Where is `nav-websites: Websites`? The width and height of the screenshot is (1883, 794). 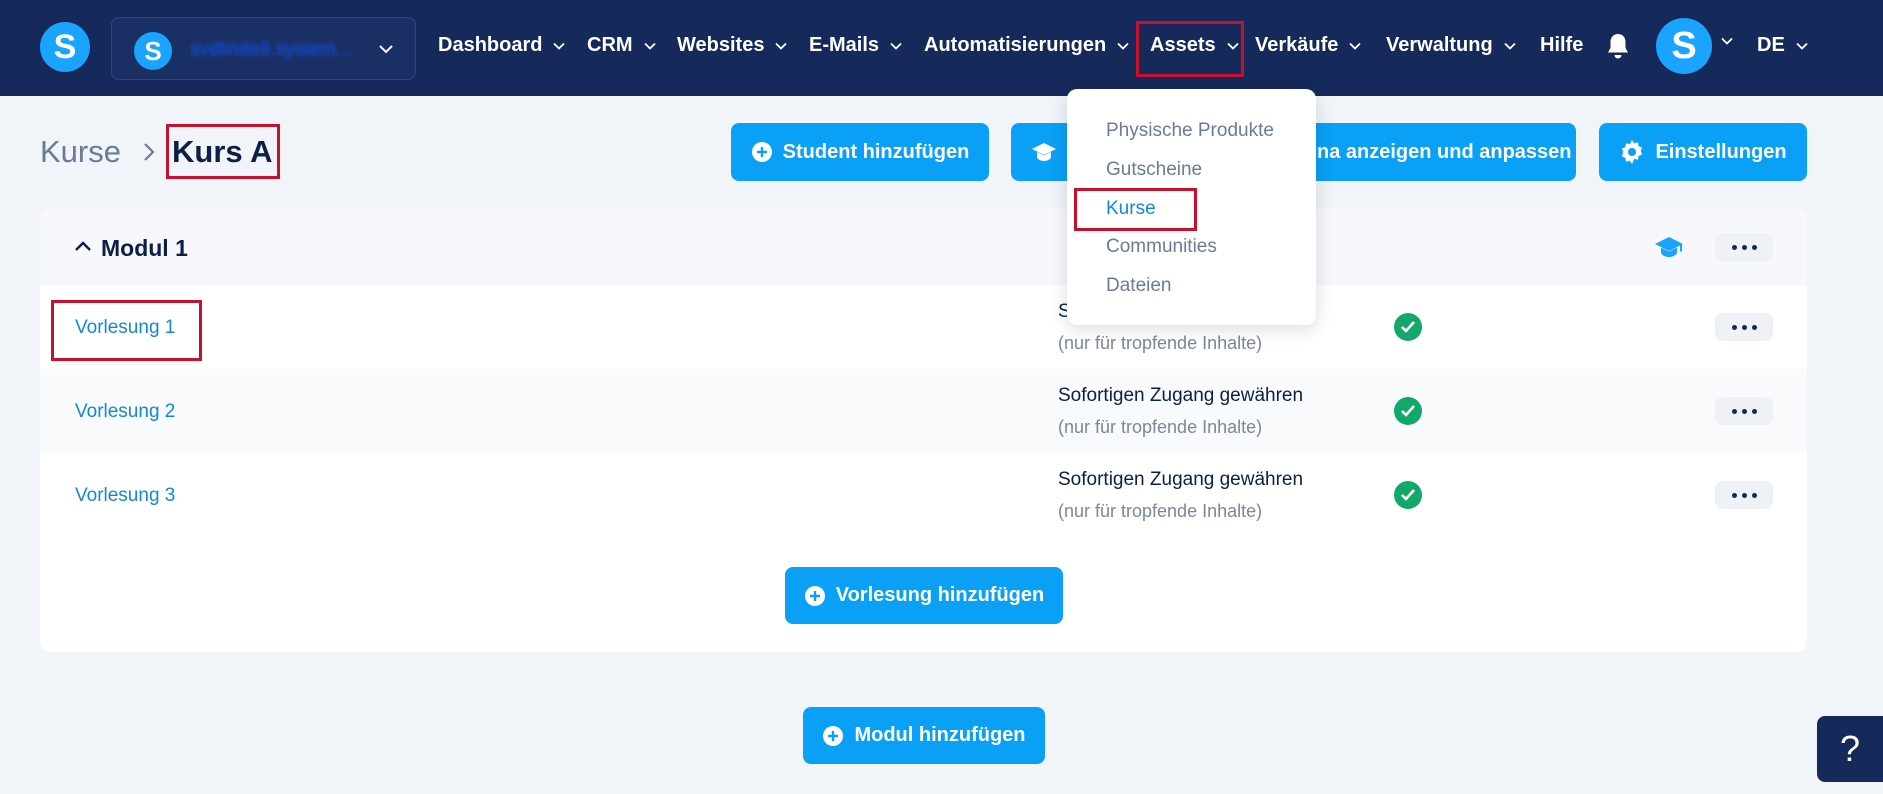
nav-websites: Websites is located at coordinates (732, 45).